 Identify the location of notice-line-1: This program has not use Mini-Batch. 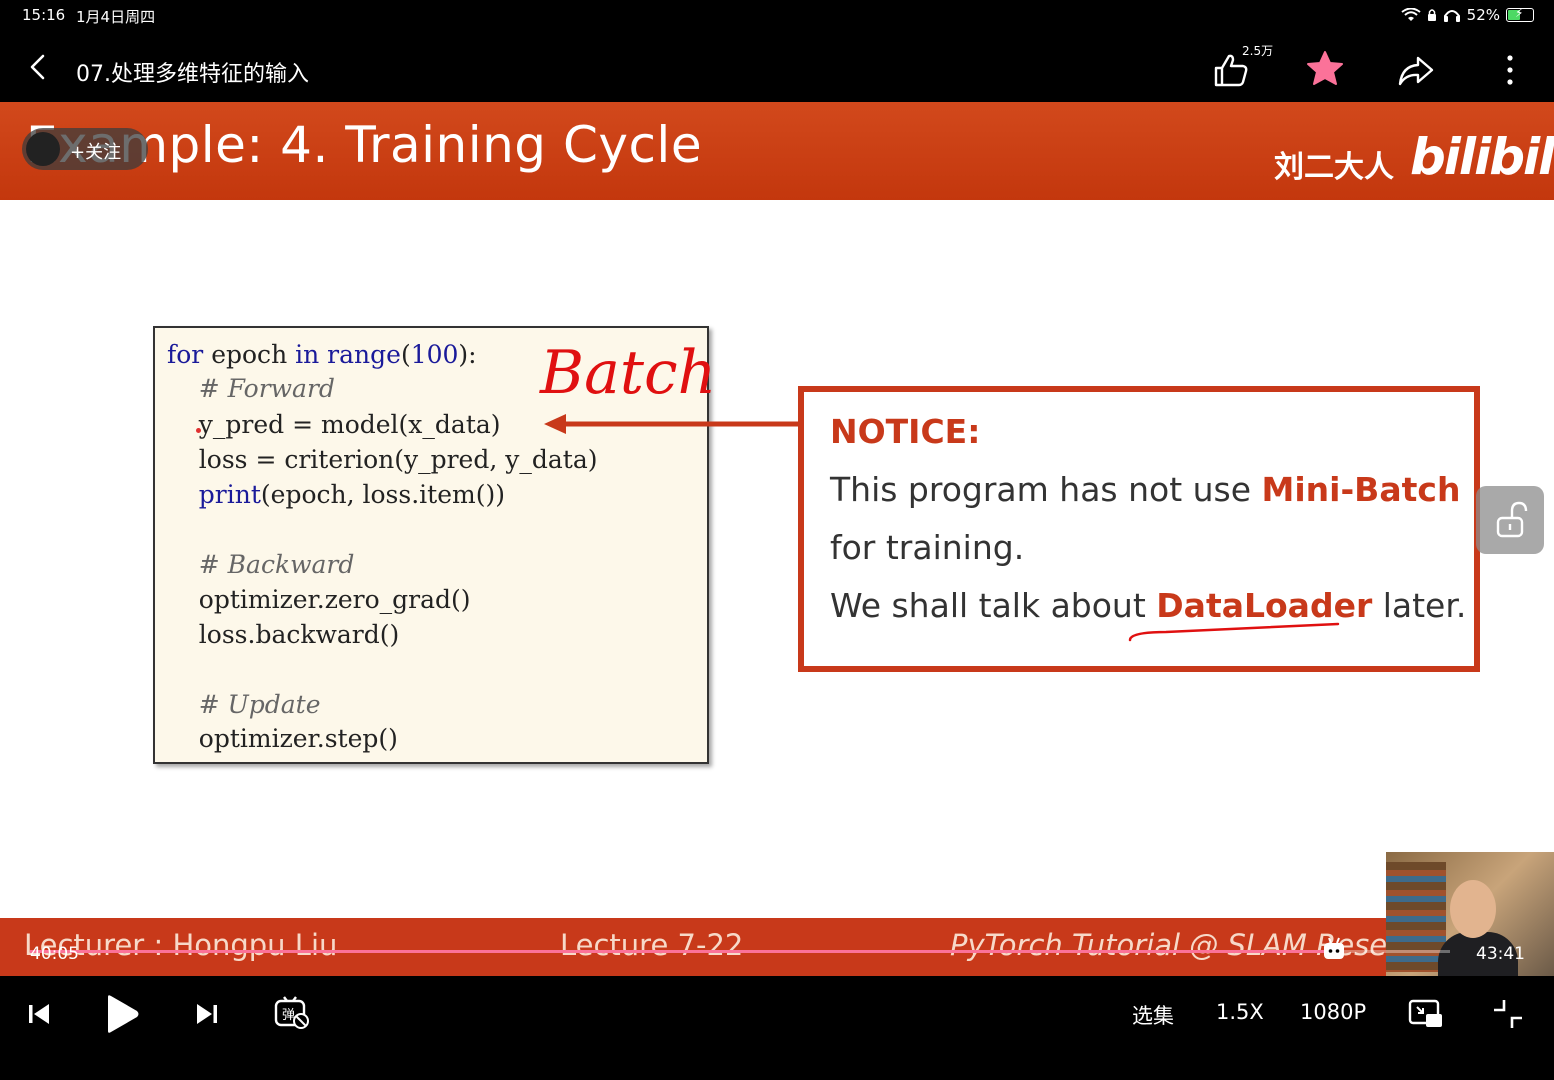
(1145, 489).